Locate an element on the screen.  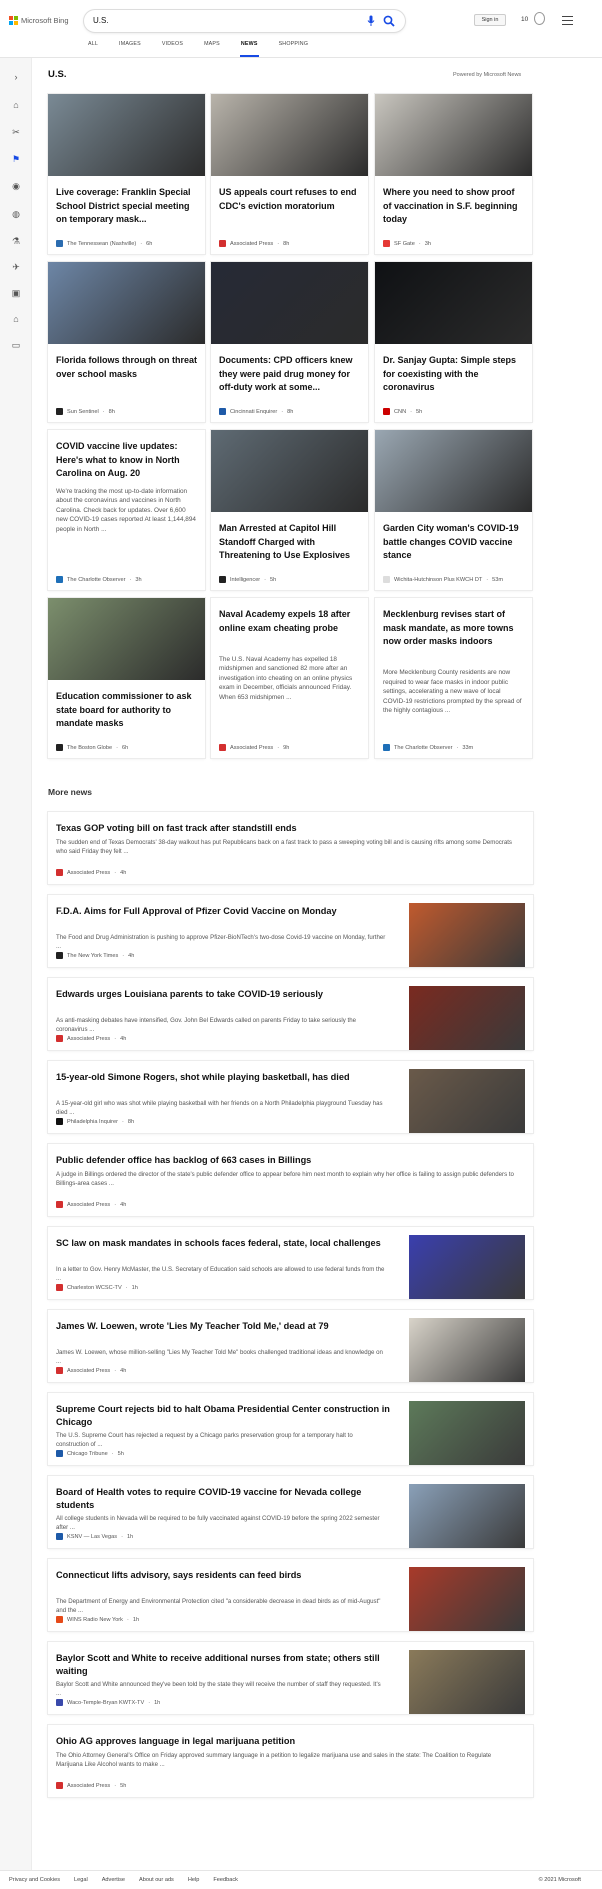
news-card-source: CNN · 5h is located at coordinates (402, 411).